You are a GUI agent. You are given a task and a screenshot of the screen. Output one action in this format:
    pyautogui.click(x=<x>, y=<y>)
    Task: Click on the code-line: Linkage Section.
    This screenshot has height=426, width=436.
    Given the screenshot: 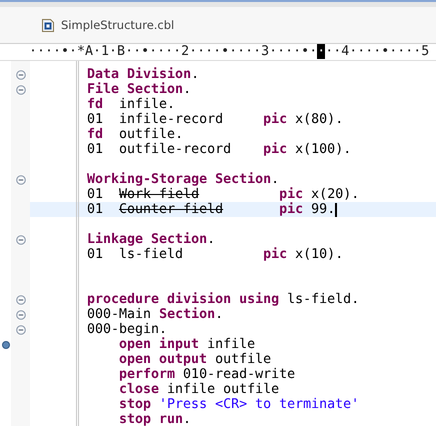 What is the action you would take?
    pyautogui.click(x=151, y=239)
    